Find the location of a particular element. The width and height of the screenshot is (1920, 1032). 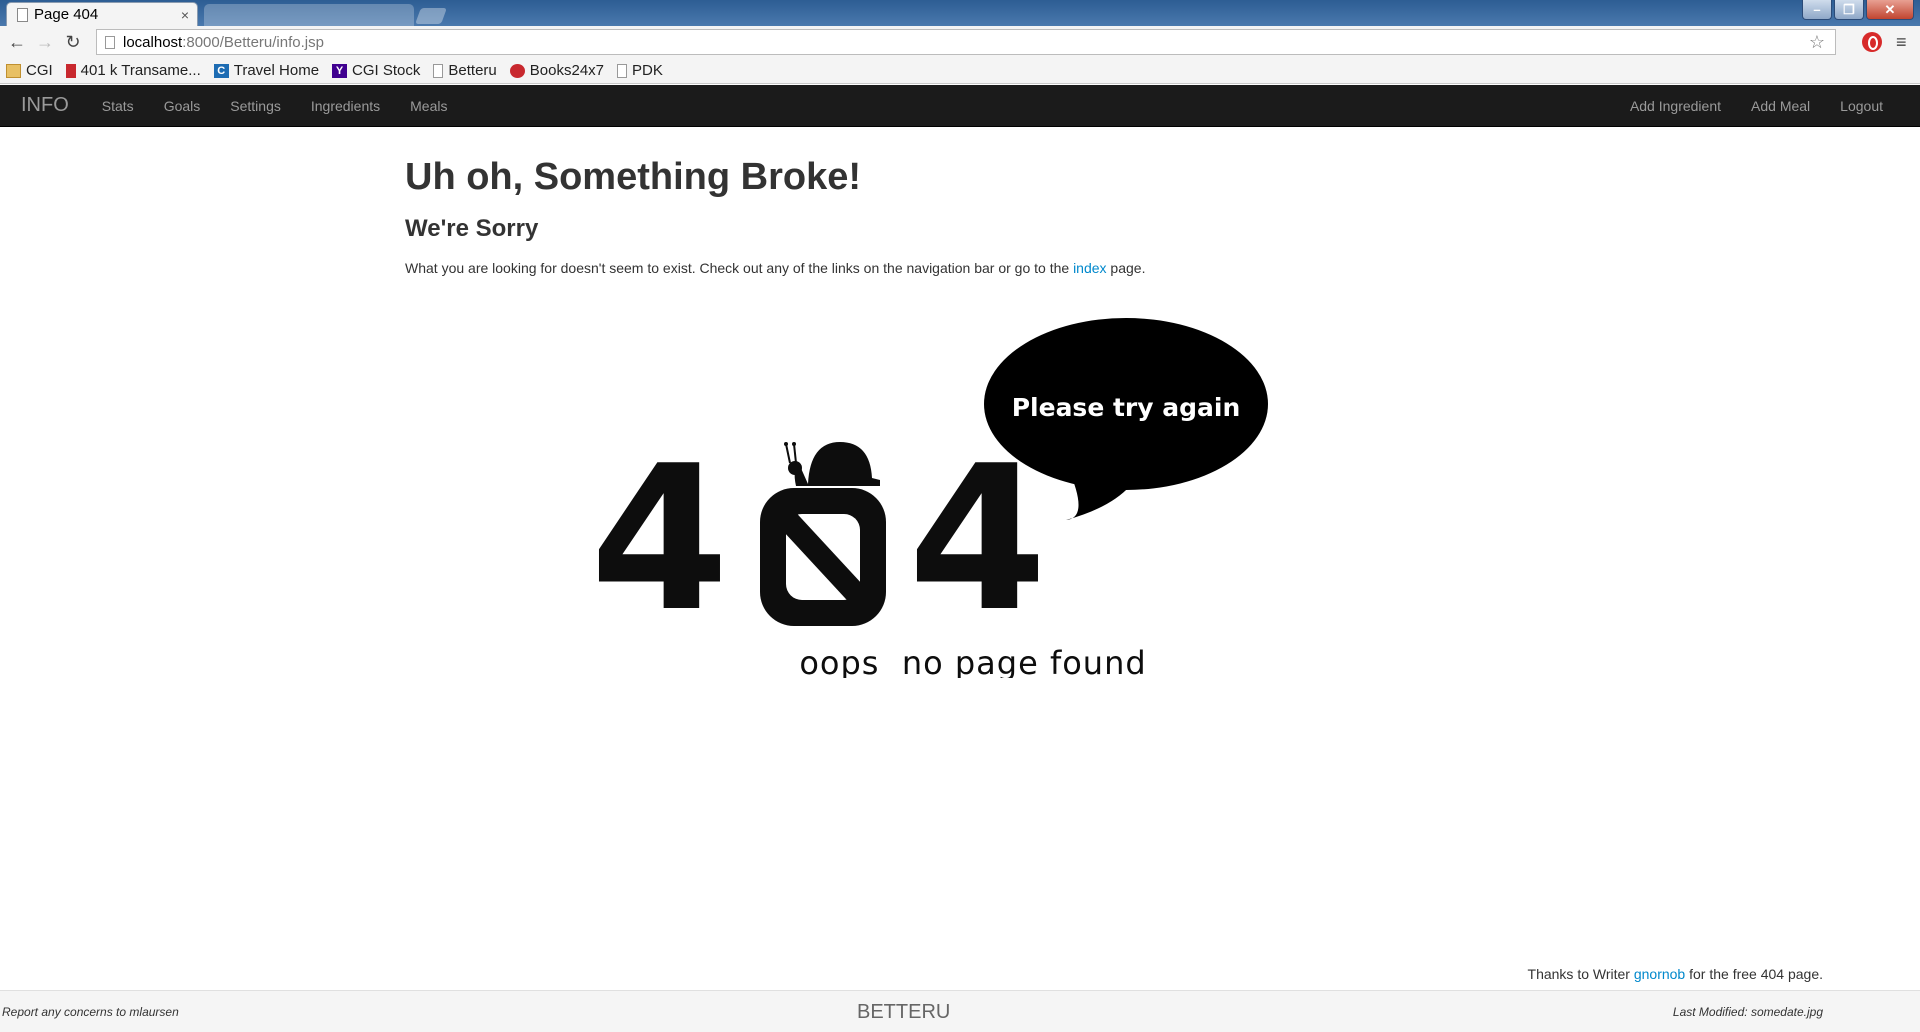

url-host: localhost is located at coordinates (153, 42).